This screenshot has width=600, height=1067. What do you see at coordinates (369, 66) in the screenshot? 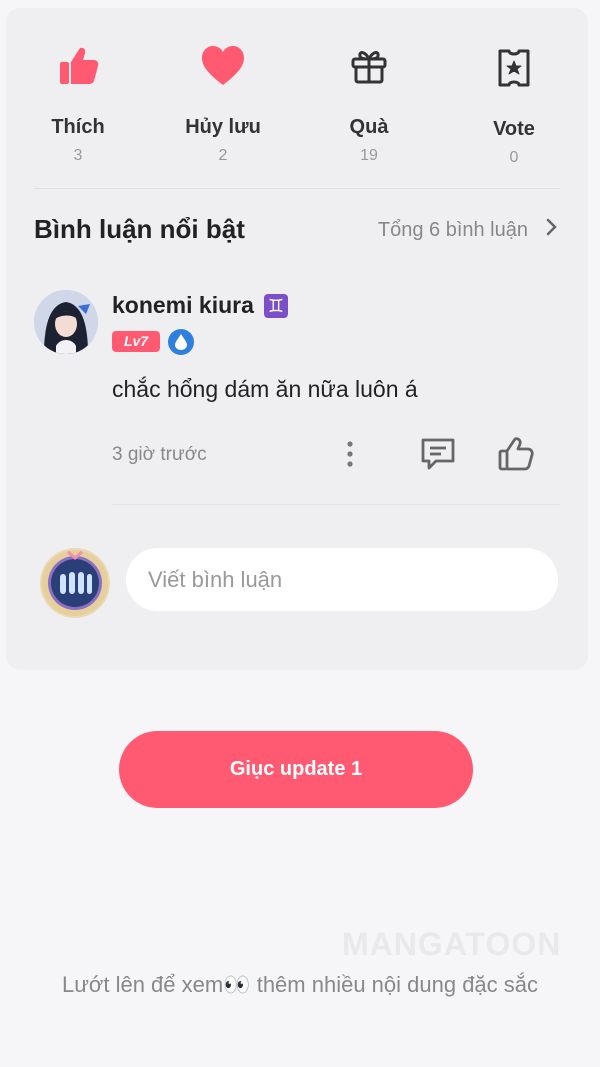
I see `gift-icon` at bounding box center [369, 66].